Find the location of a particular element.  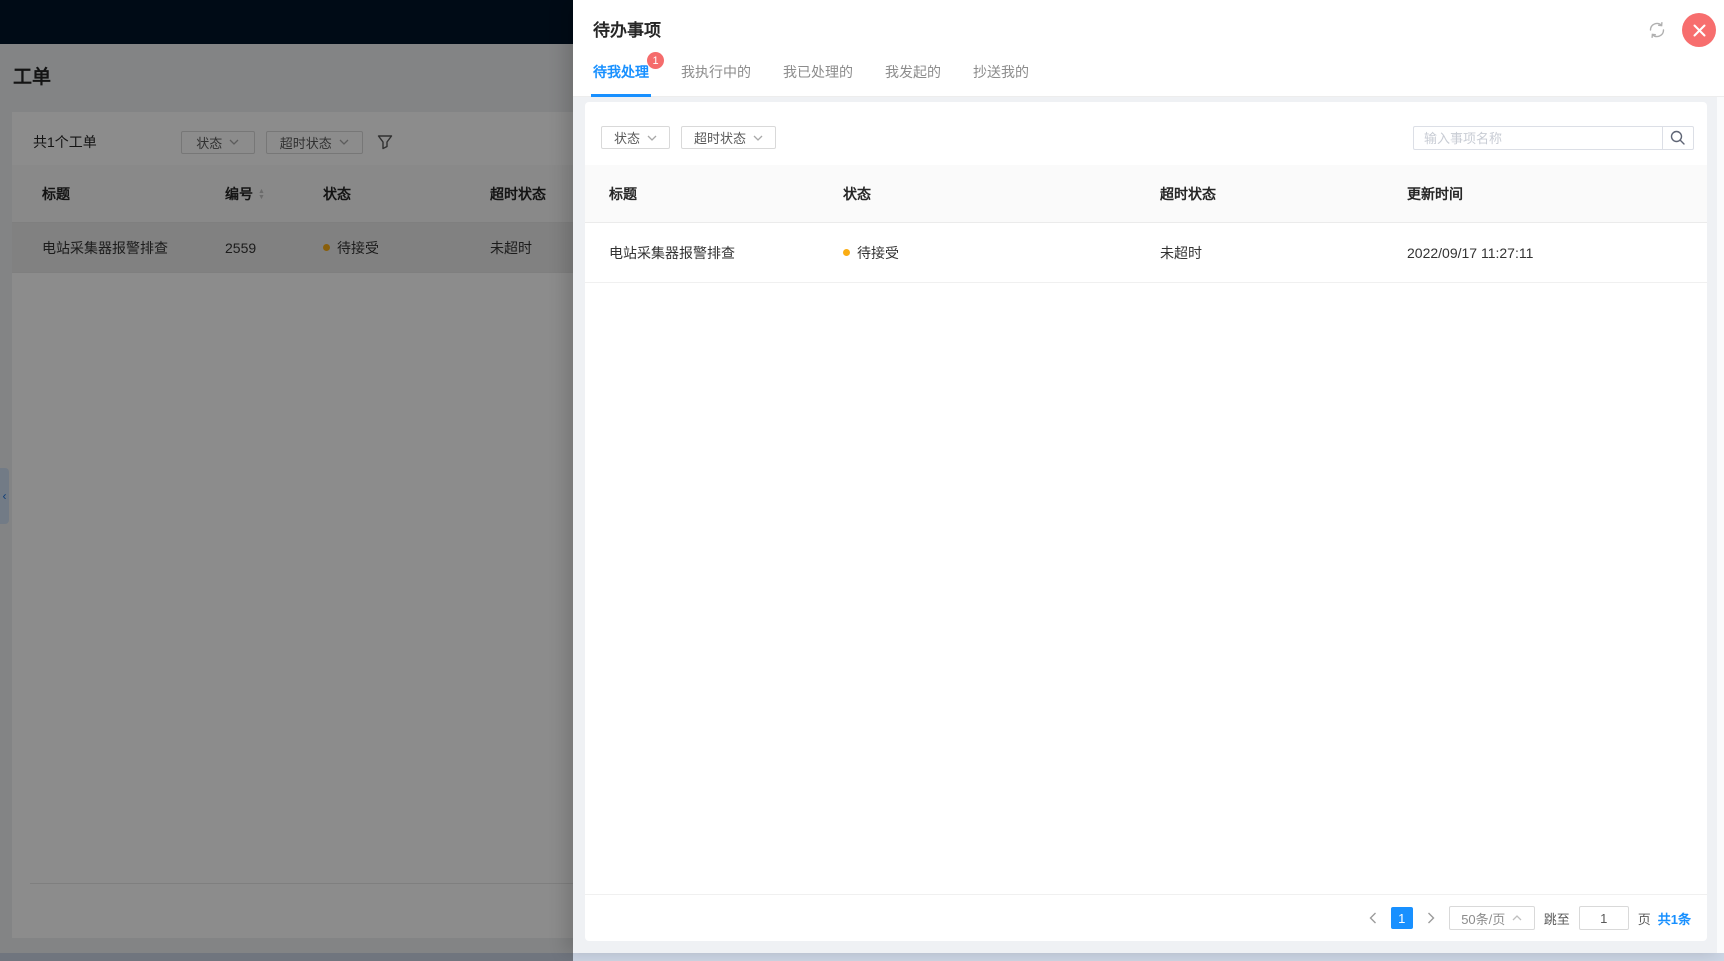

cell-title: 电站采集器报警排查 is located at coordinates (672, 252).